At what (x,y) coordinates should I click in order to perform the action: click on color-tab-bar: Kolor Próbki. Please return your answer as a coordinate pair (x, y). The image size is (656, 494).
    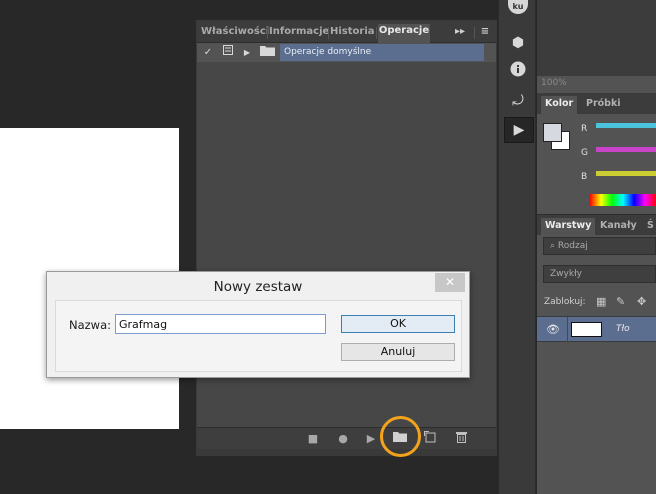
    Looking at the image, I should click on (596, 103).